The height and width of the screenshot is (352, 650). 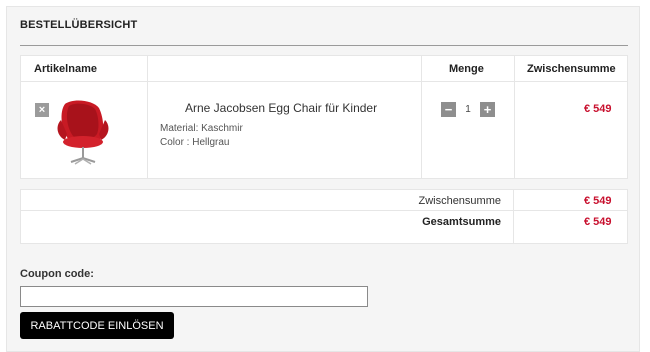 What do you see at coordinates (79, 25) in the screenshot?
I see `section-title: BESTELLÜBERSICHT` at bounding box center [79, 25].